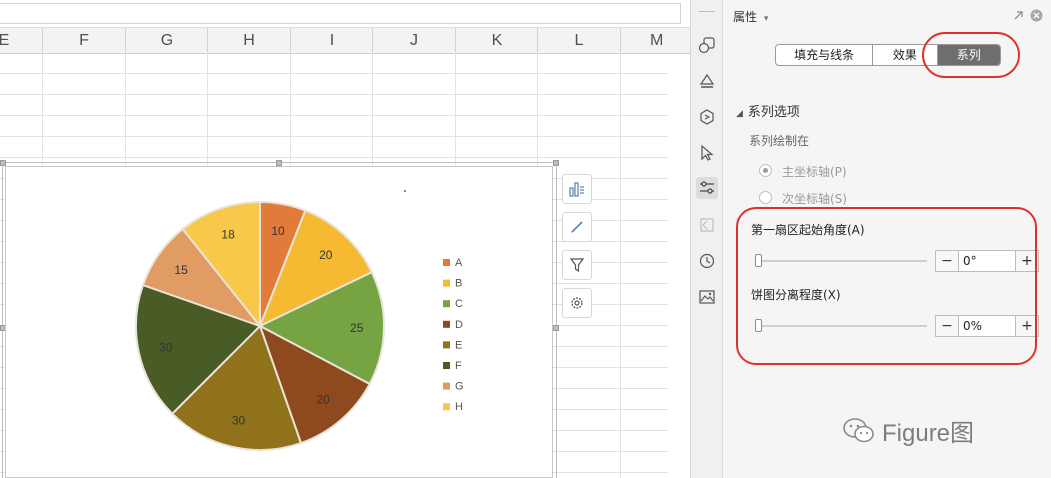 The image size is (1051, 478). What do you see at coordinates (181, 270) in the screenshot?
I see `data-label-g: 15` at bounding box center [181, 270].